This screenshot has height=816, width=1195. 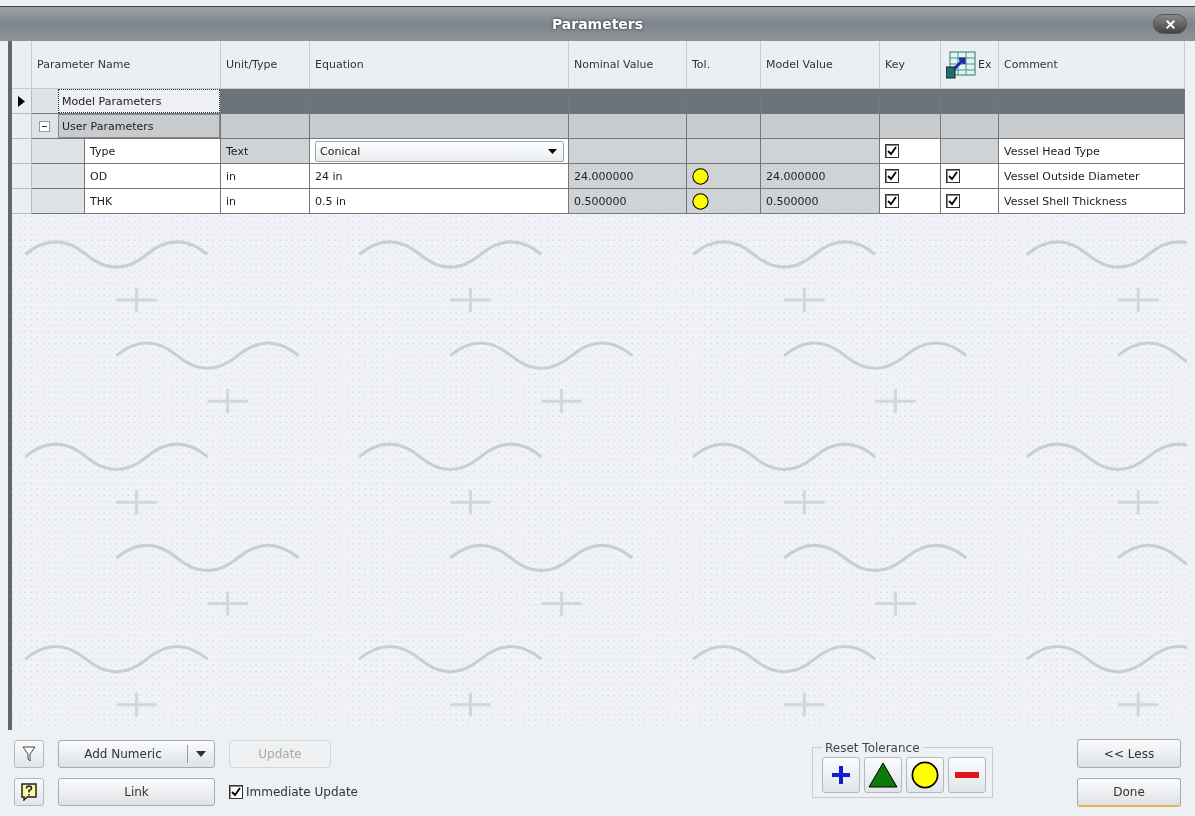 I want to click on equation-cell: 0.5 in, so click(x=439, y=201).